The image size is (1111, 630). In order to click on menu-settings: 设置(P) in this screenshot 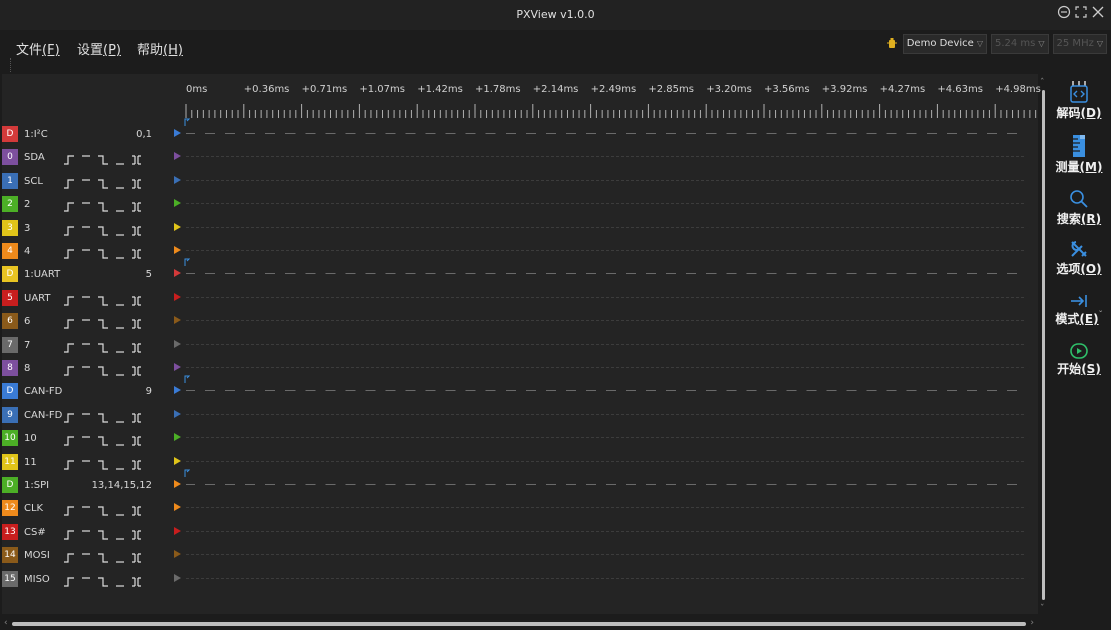, I will do `click(99, 48)`.